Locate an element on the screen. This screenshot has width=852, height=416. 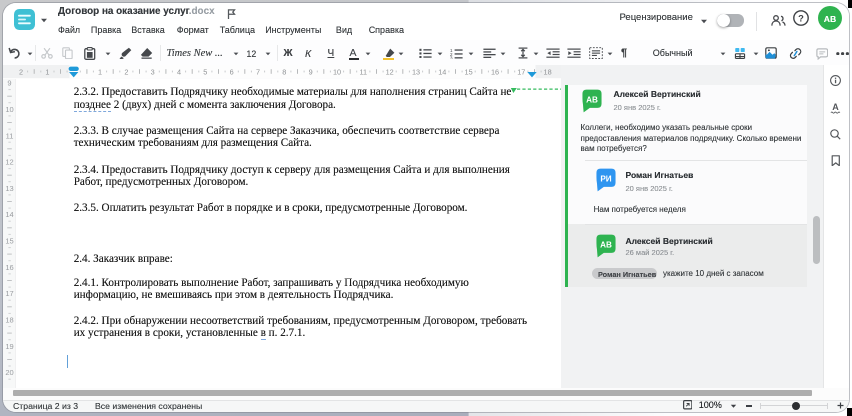
svg-text: 19 is located at coordinates (9, 346).